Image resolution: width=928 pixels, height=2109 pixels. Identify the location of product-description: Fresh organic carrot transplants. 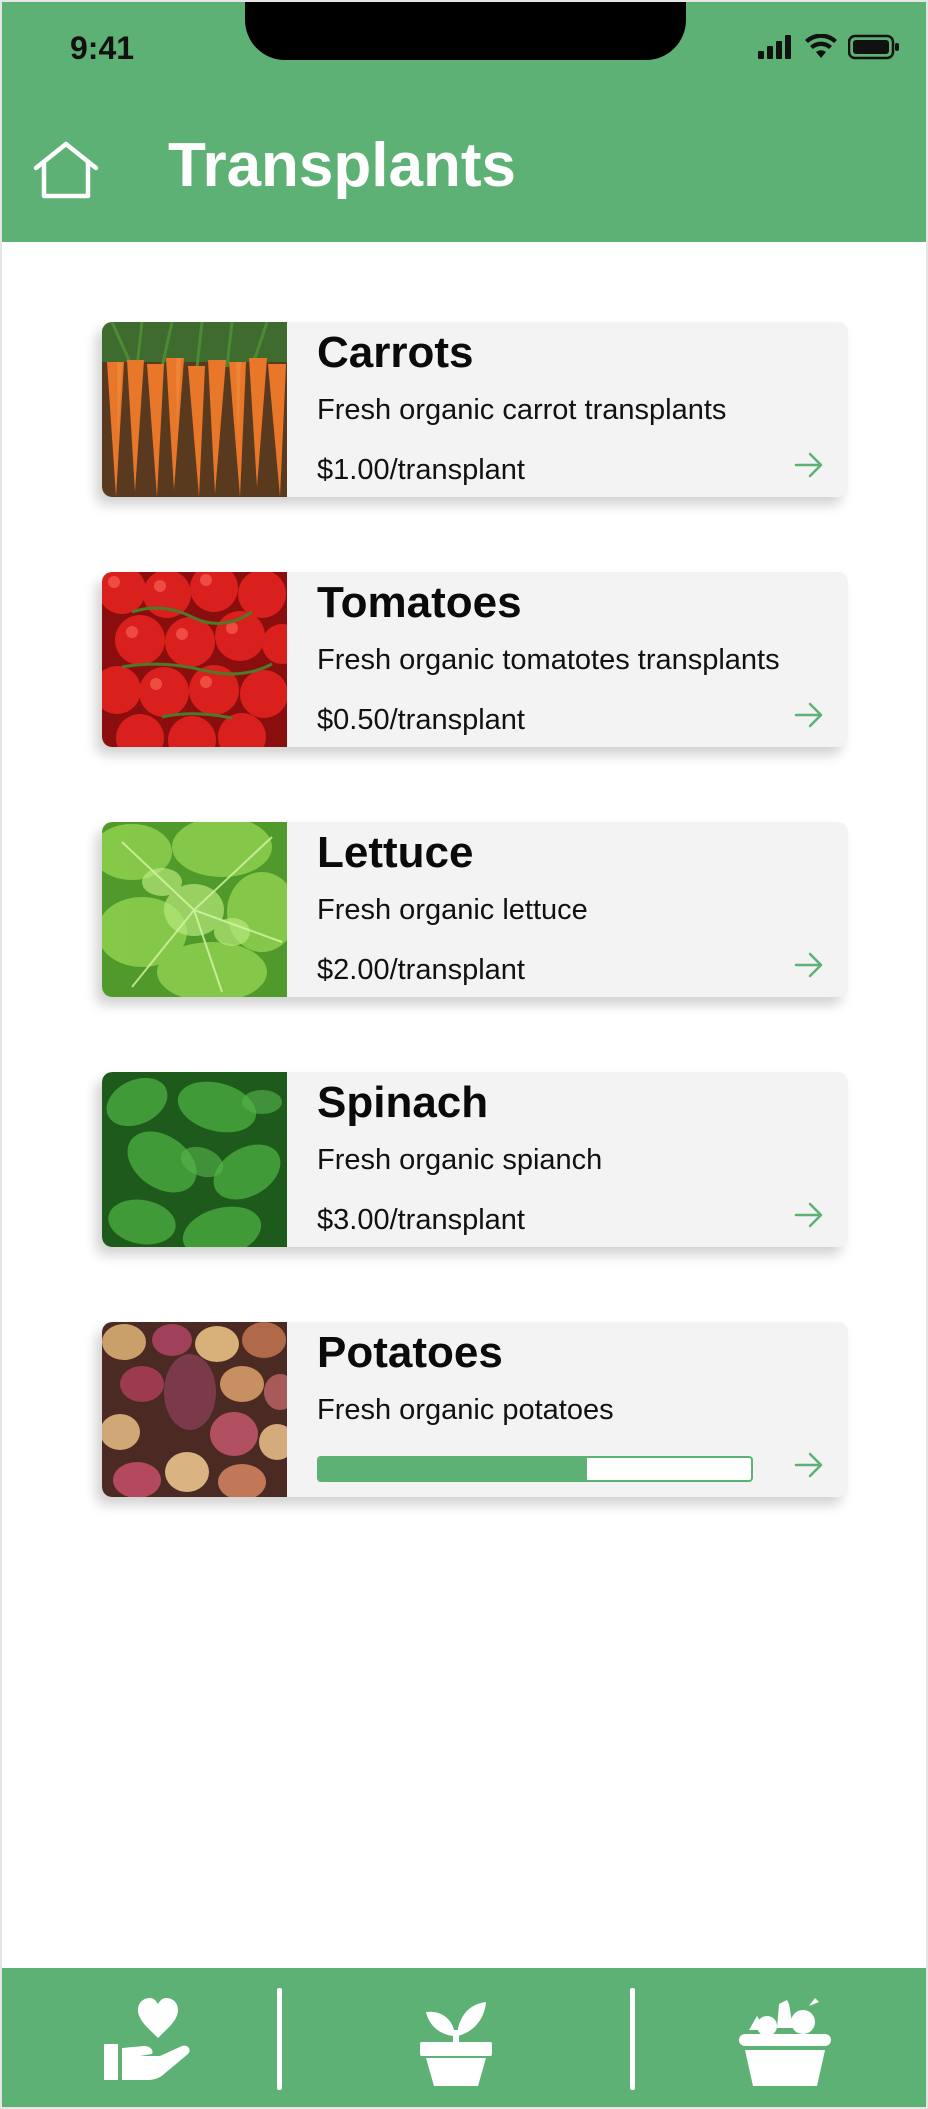
(522, 410).